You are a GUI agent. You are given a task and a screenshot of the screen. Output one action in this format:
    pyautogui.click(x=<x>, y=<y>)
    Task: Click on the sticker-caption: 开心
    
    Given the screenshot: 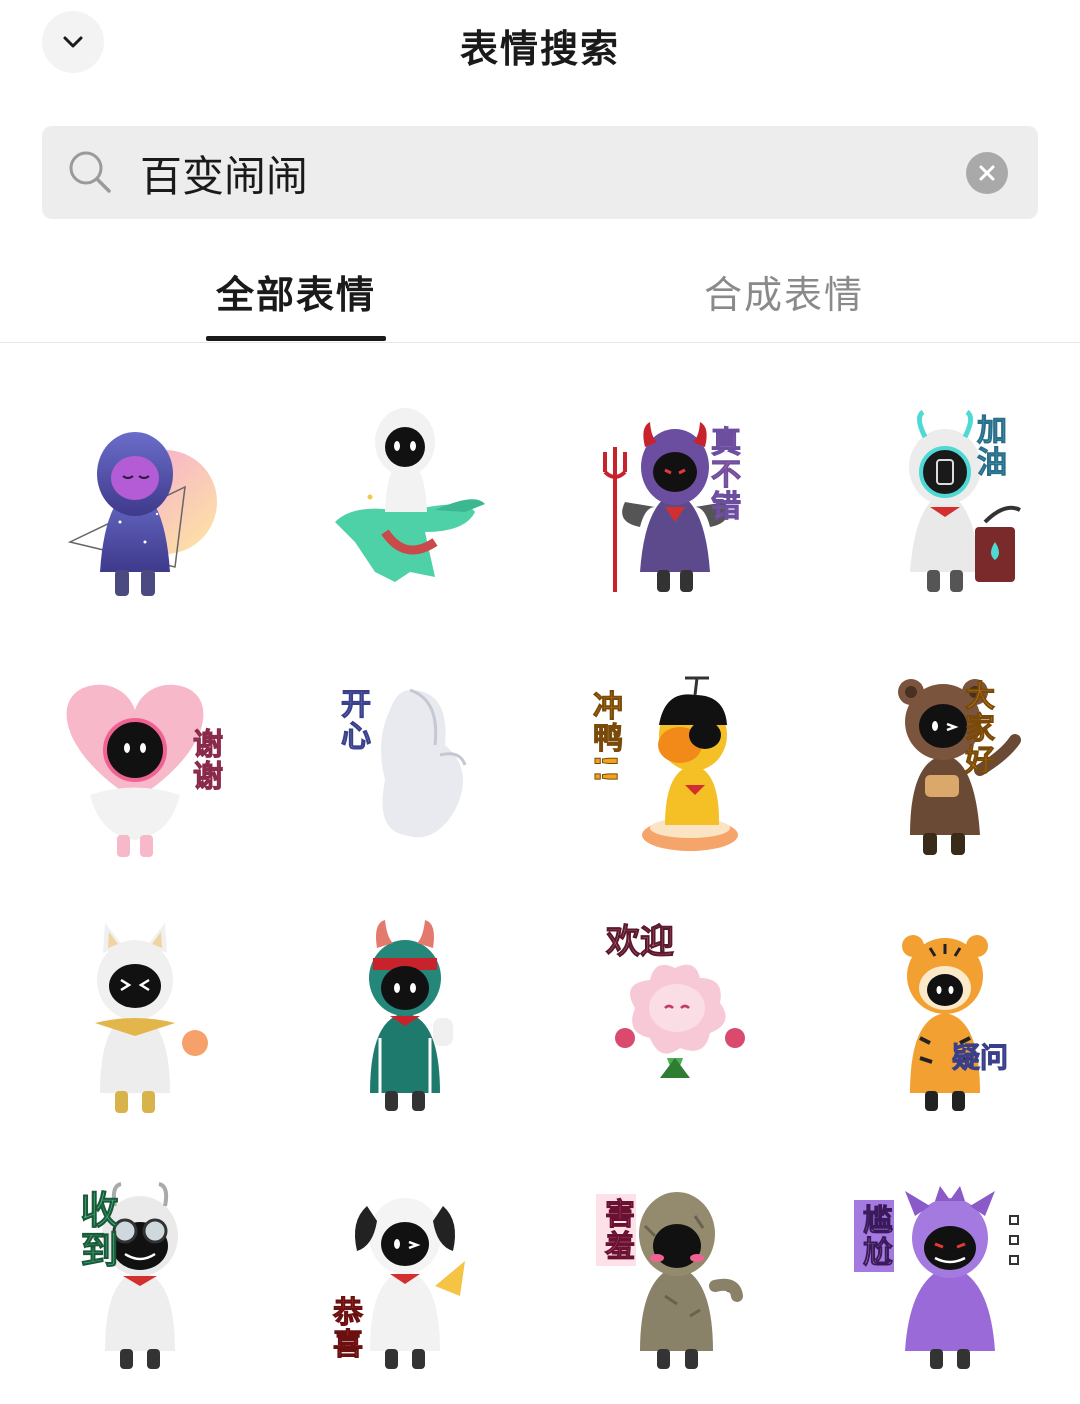 What is the action you would take?
    pyautogui.click(x=353, y=720)
    